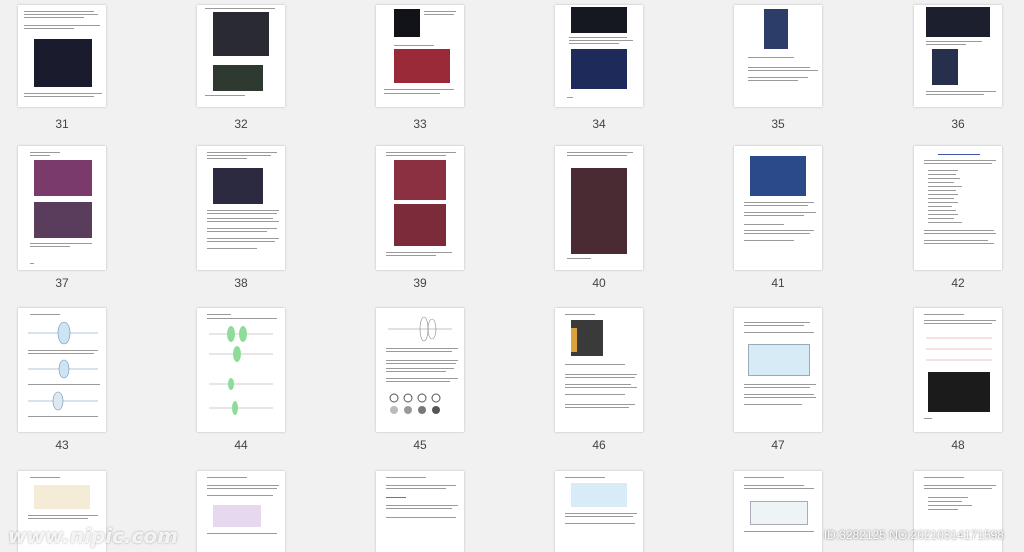 The width and height of the screenshot is (1024, 552). Describe the element at coordinates (778, 283) in the screenshot. I see `page-number: 41` at that location.